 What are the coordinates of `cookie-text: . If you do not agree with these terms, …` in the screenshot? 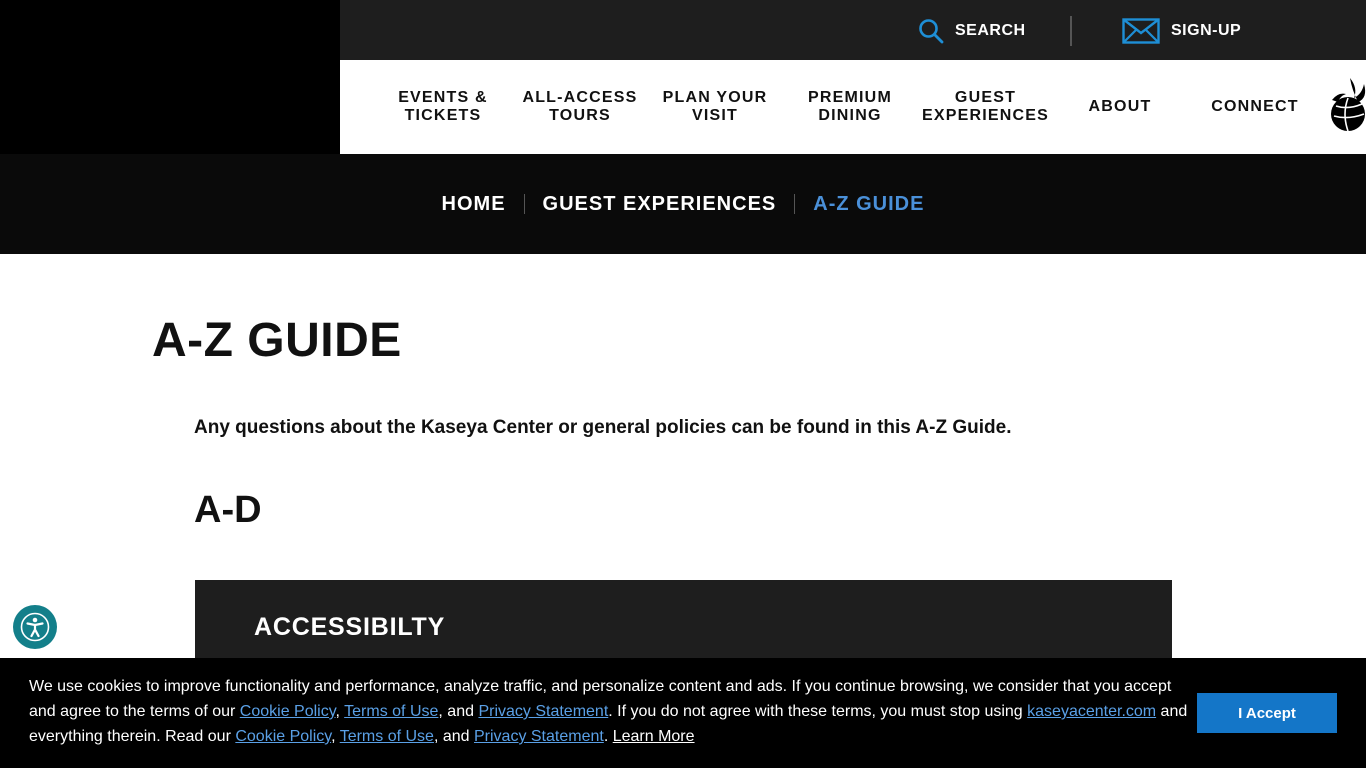 It's located at (818, 711).